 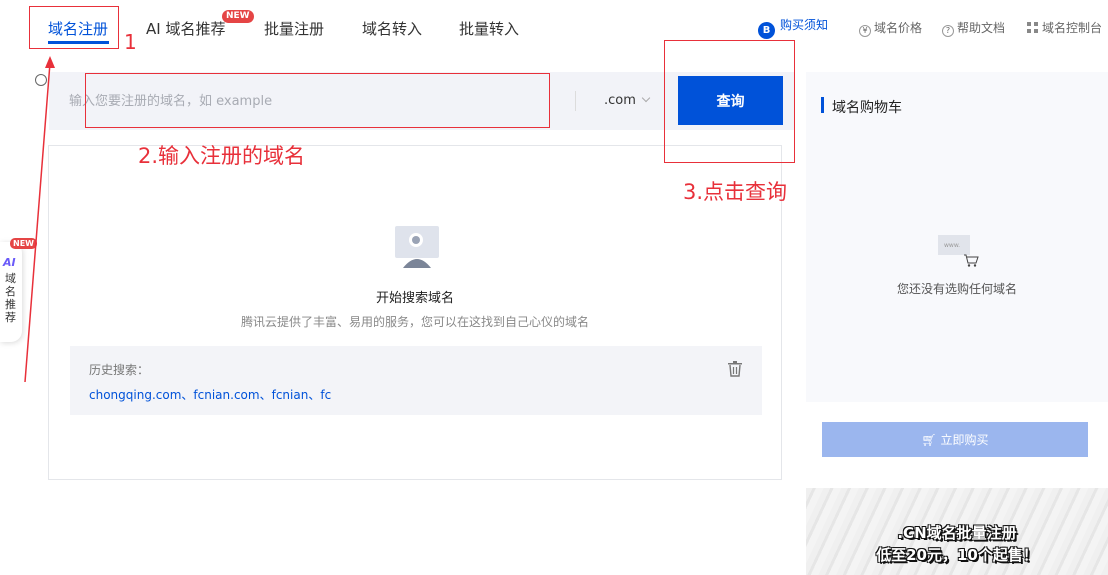 I want to click on history-list: chongqing.com、fcnian.com、fcnian、fc, so click(x=210, y=394).